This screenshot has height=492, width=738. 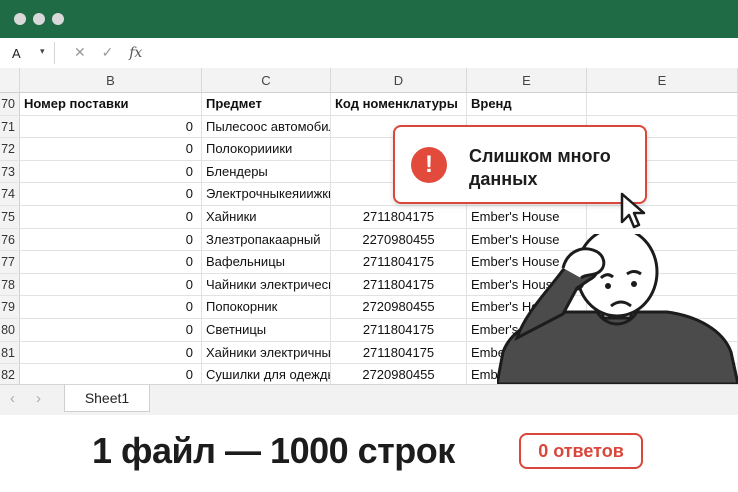 I want to click on cell-empty, so click(x=662, y=217).